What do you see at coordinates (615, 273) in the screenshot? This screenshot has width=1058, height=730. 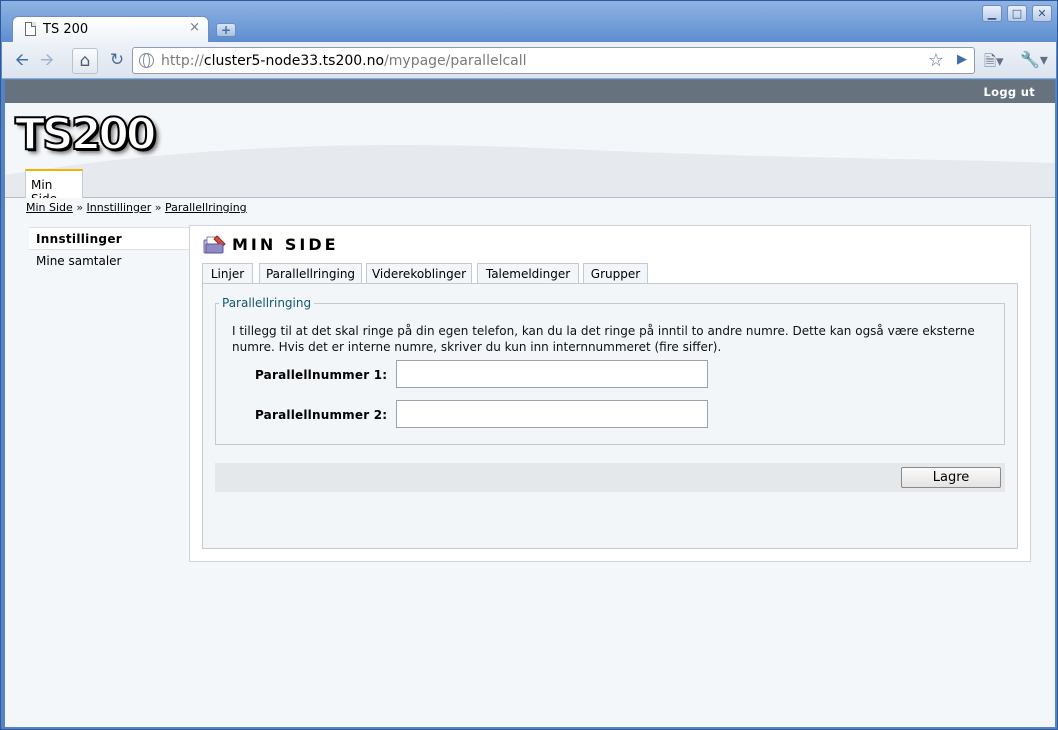 I see `tab-grupper: Grupper` at bounding box center [615, 273].